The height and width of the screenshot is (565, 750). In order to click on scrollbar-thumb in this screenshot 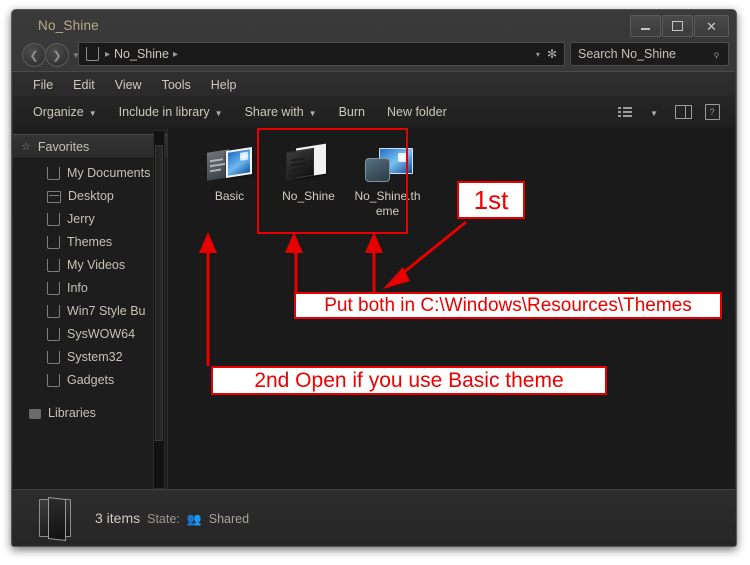, I will do `click(159, 293)`.